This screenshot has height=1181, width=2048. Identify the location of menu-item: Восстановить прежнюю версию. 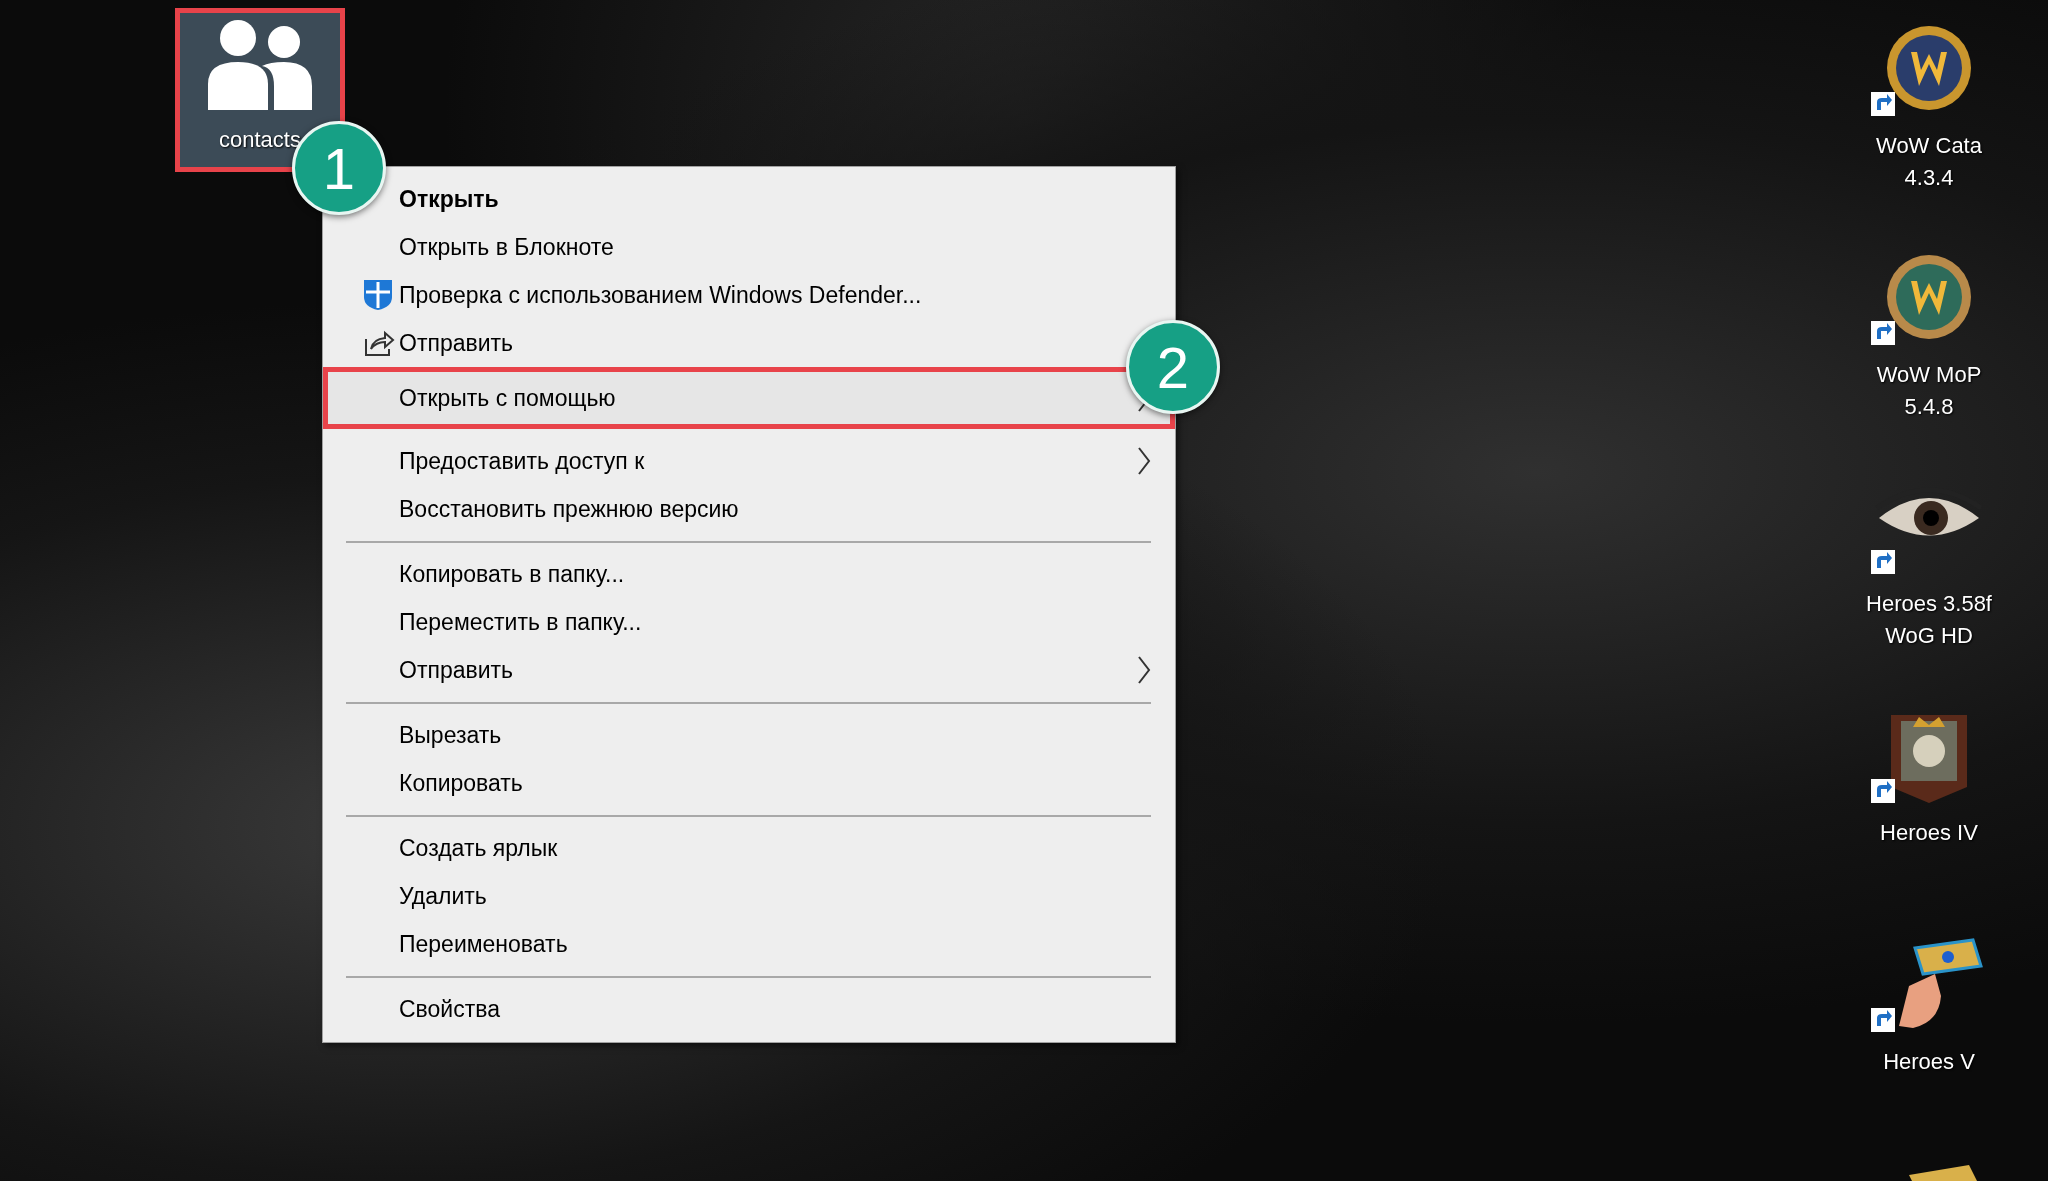
(569, 508).